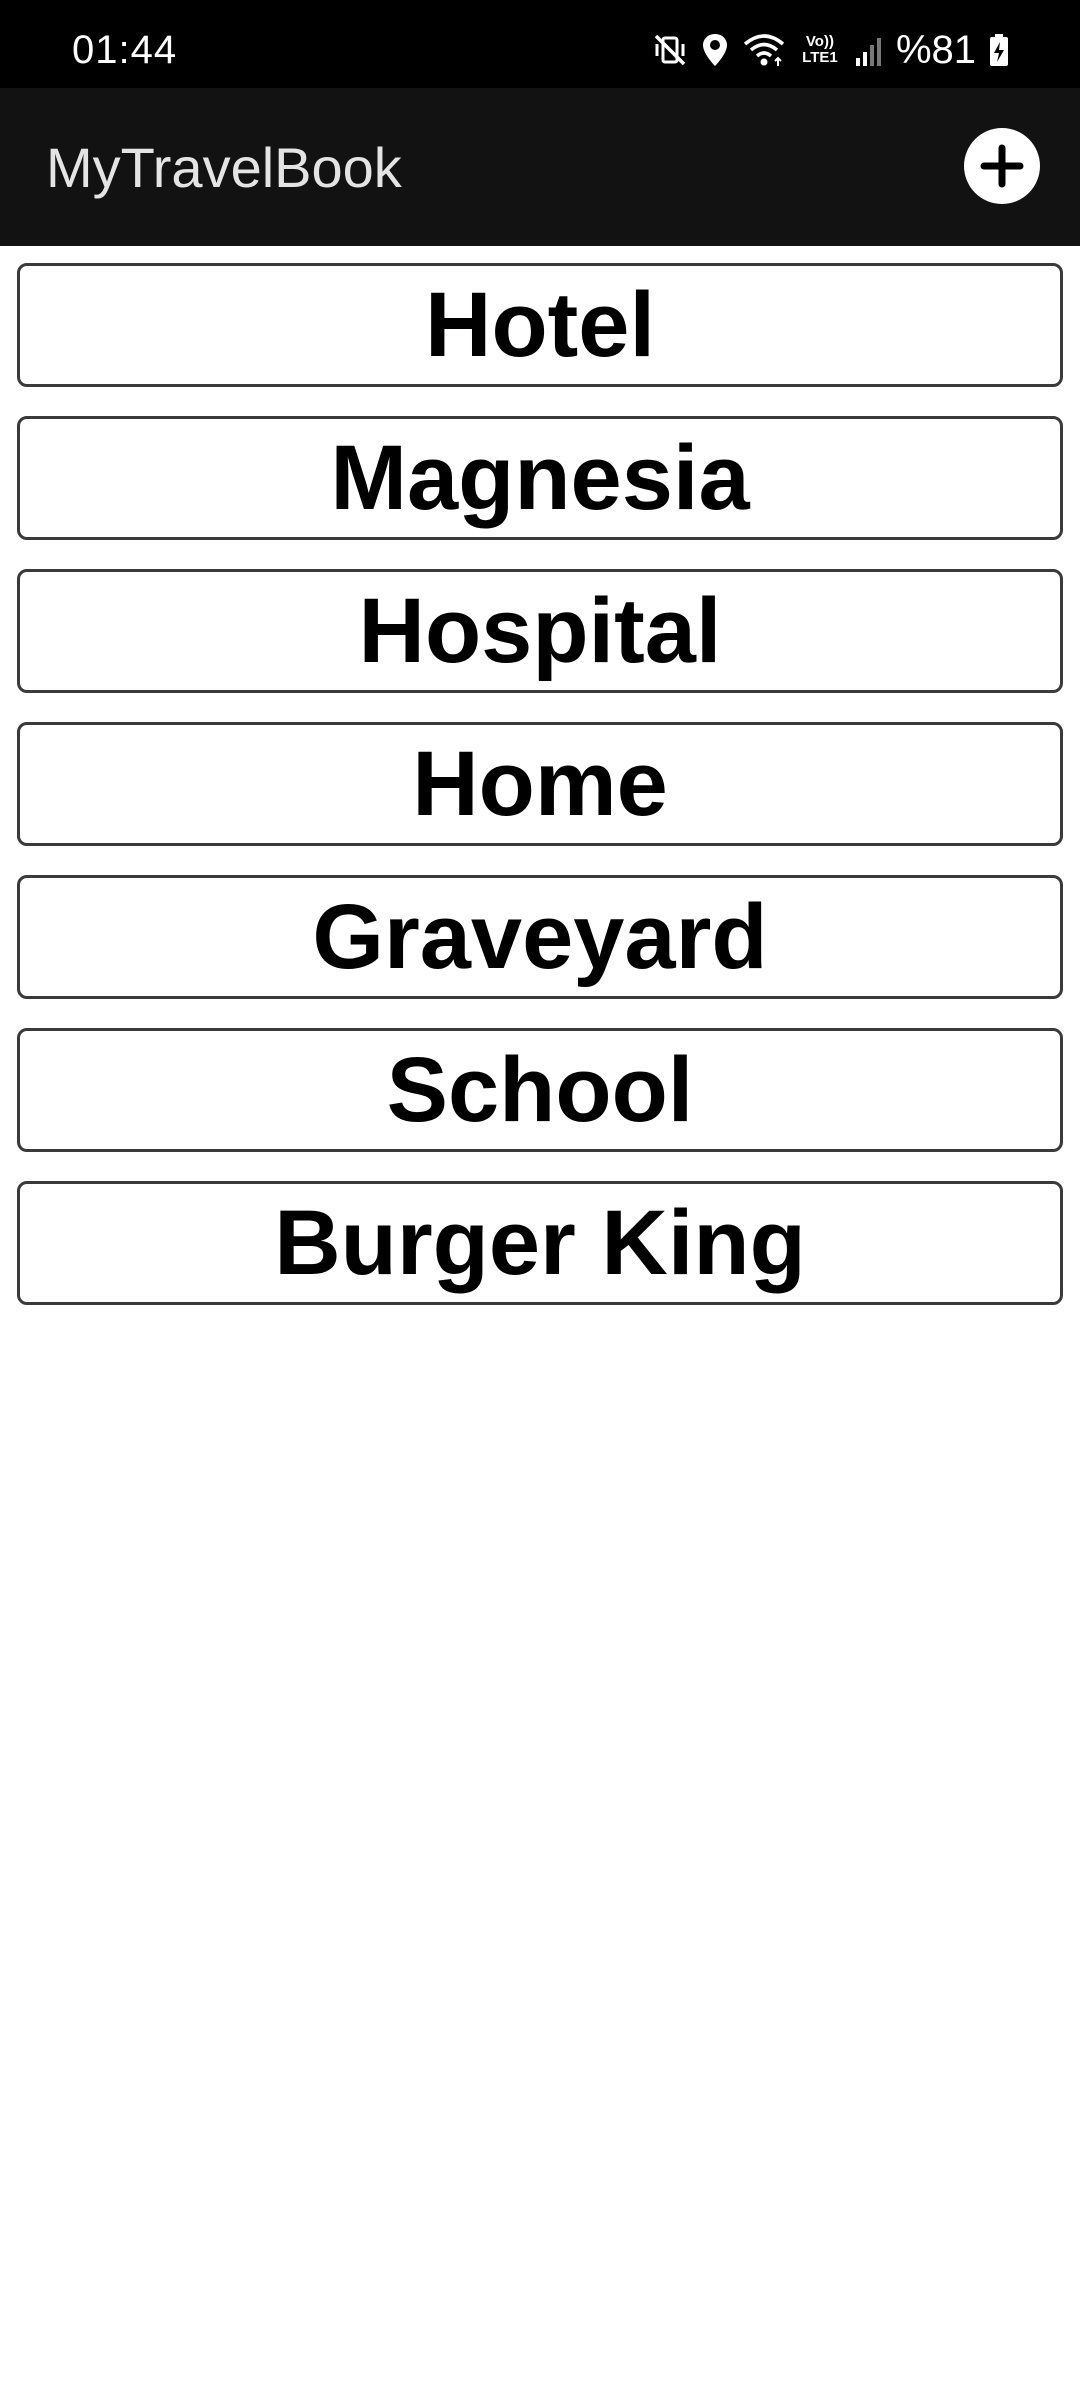 The image size is (1080, 2400). I want to click on list-item-label: Magnesia, so click(540, 478).